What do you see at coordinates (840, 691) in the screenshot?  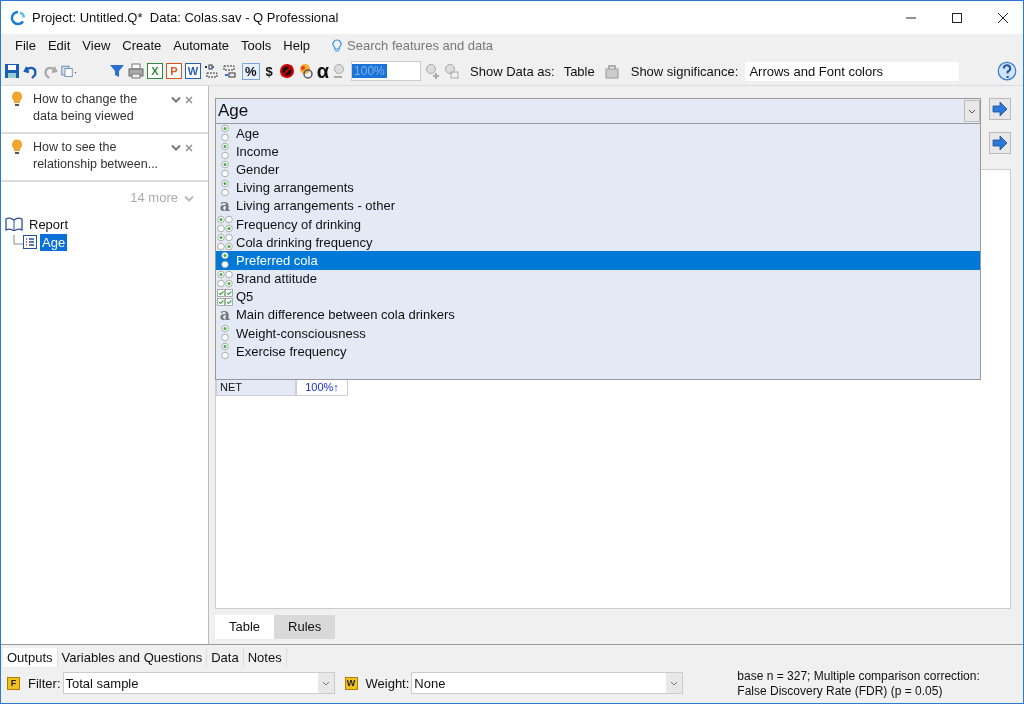 I see `status-text: False Discovery Rate (FDR) (p = 0.05)` at bounding box center [840, 691].